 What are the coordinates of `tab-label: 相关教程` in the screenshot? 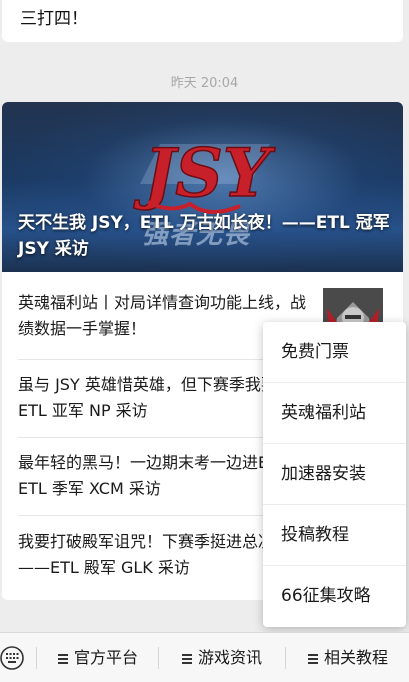 It's located at (355, 657).